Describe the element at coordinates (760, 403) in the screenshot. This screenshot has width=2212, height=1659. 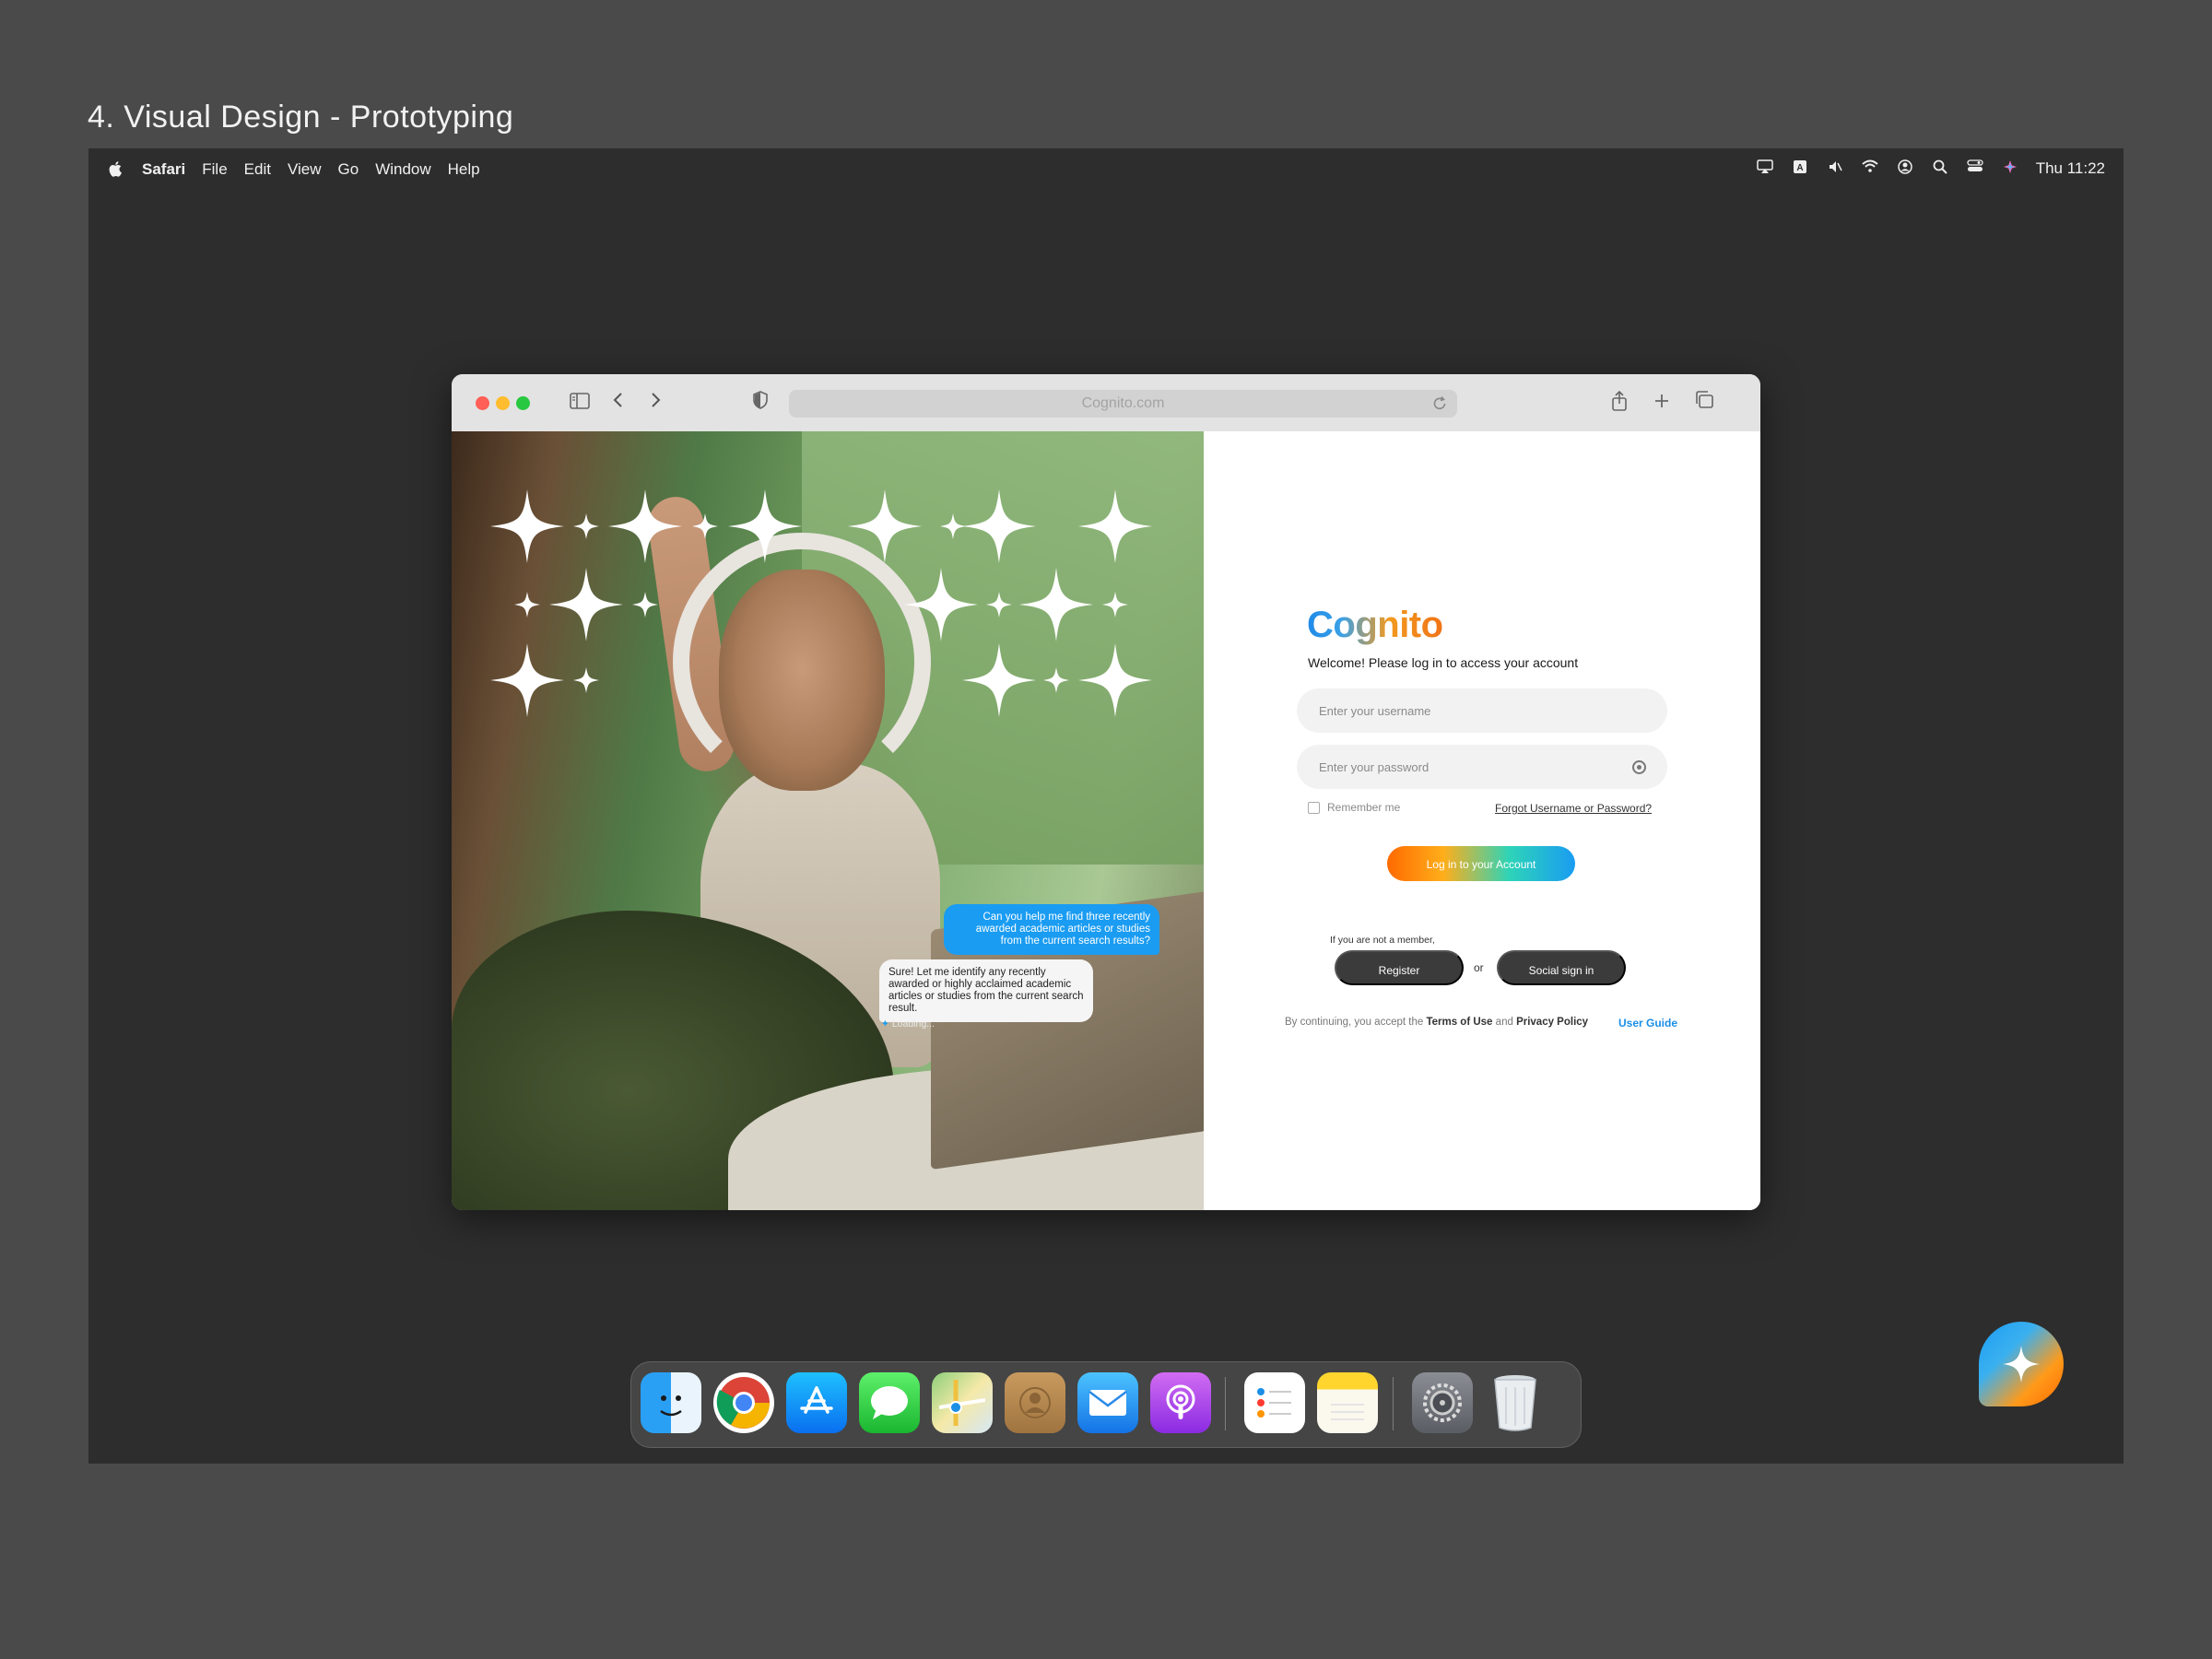
I see `privacy-shield-icon` at that location.